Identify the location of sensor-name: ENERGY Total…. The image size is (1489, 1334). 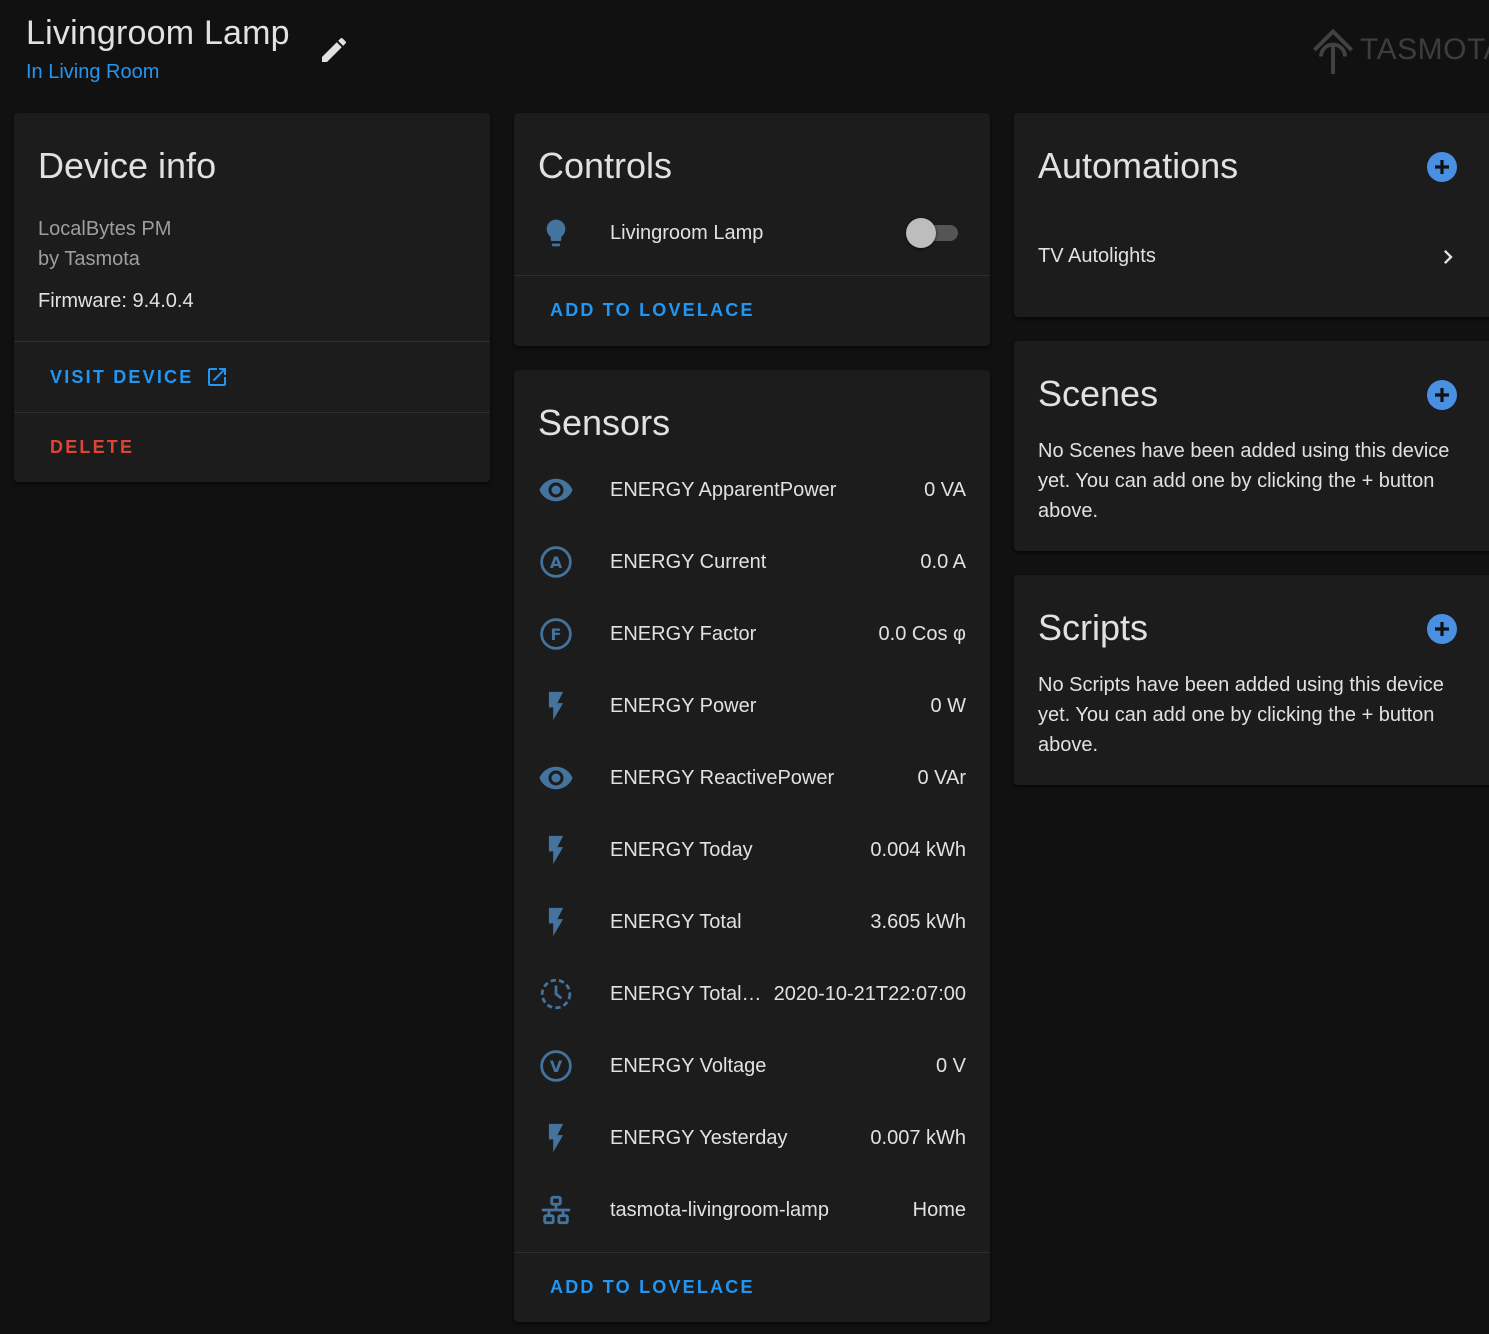
(686, 993).